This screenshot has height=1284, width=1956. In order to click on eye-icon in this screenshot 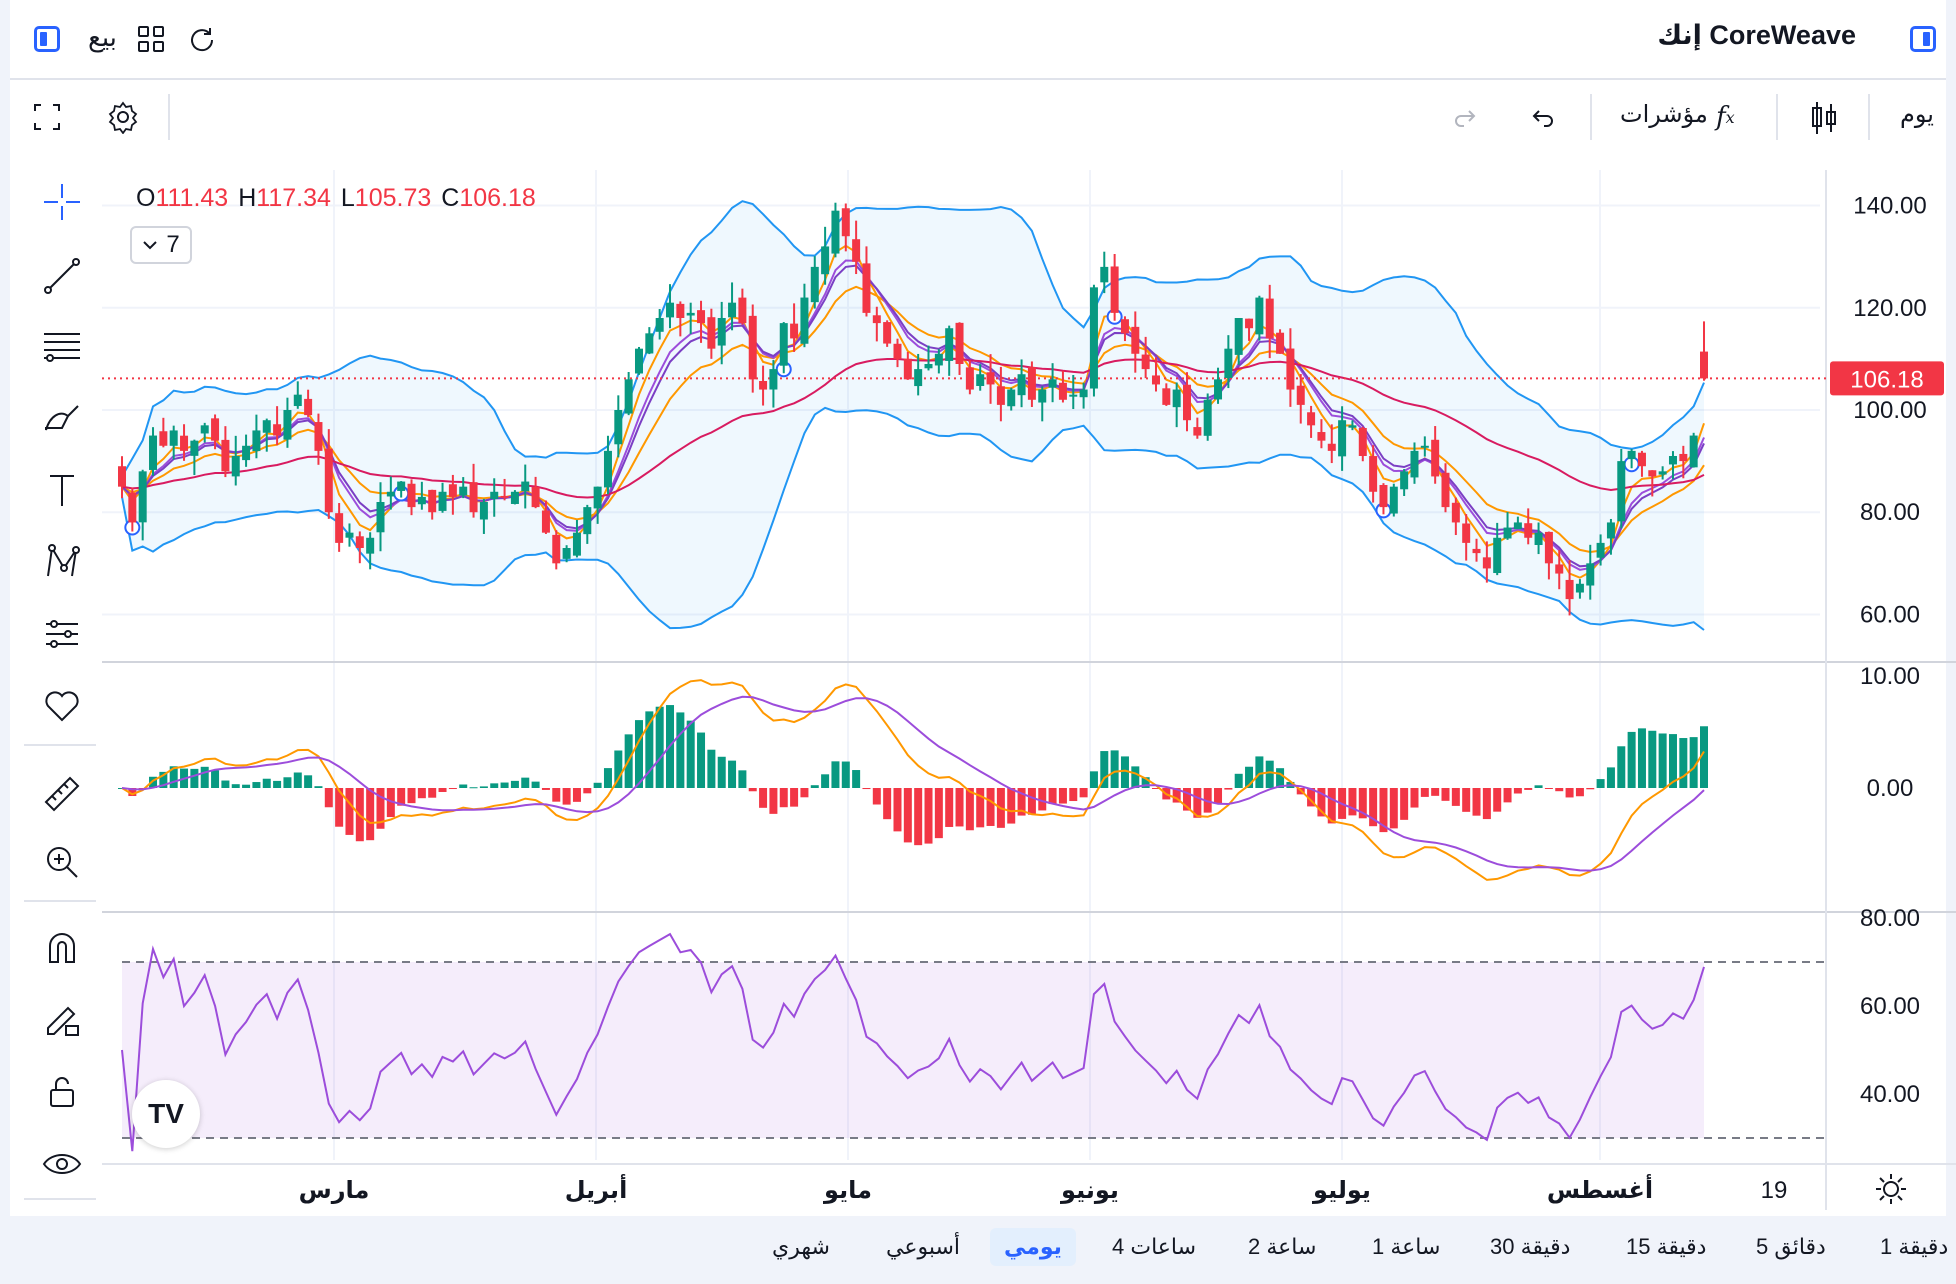, I will do `click(62, 1164)`.